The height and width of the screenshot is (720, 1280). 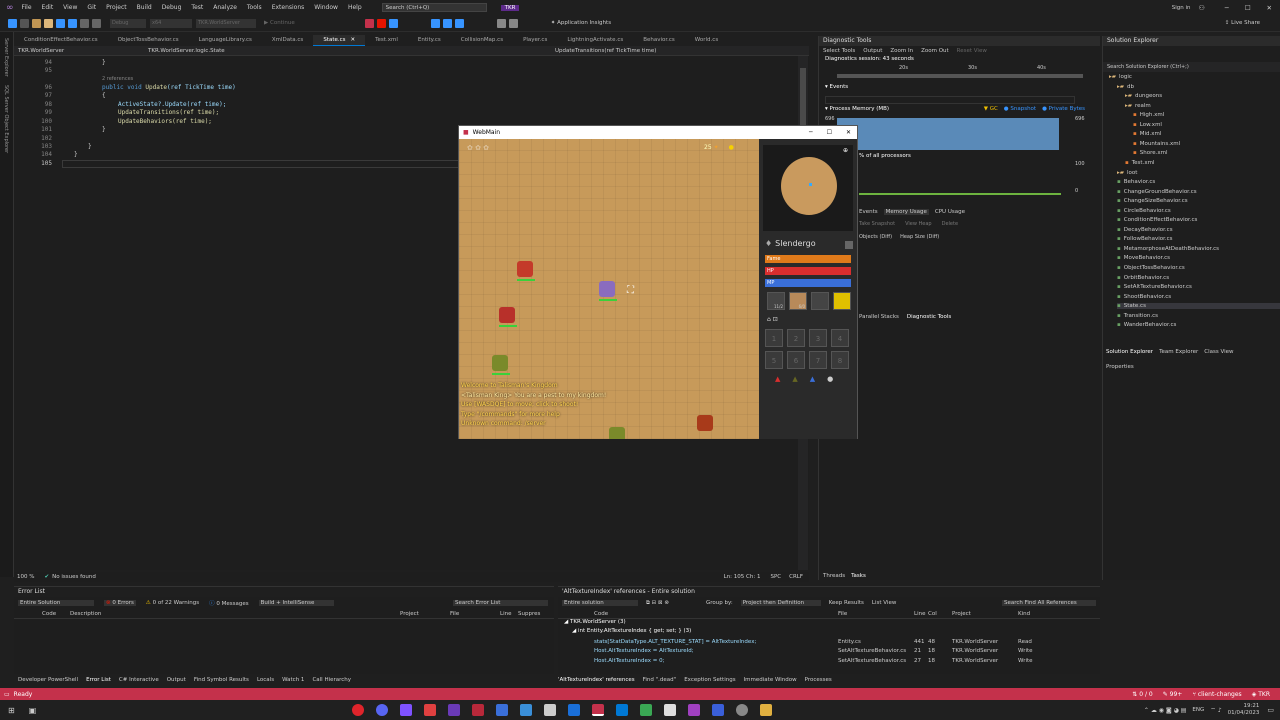 What do you see at coordinates (116, 7) in the screenshot?
I see `menu-item-project: Project` at bounding box center [116, 7].